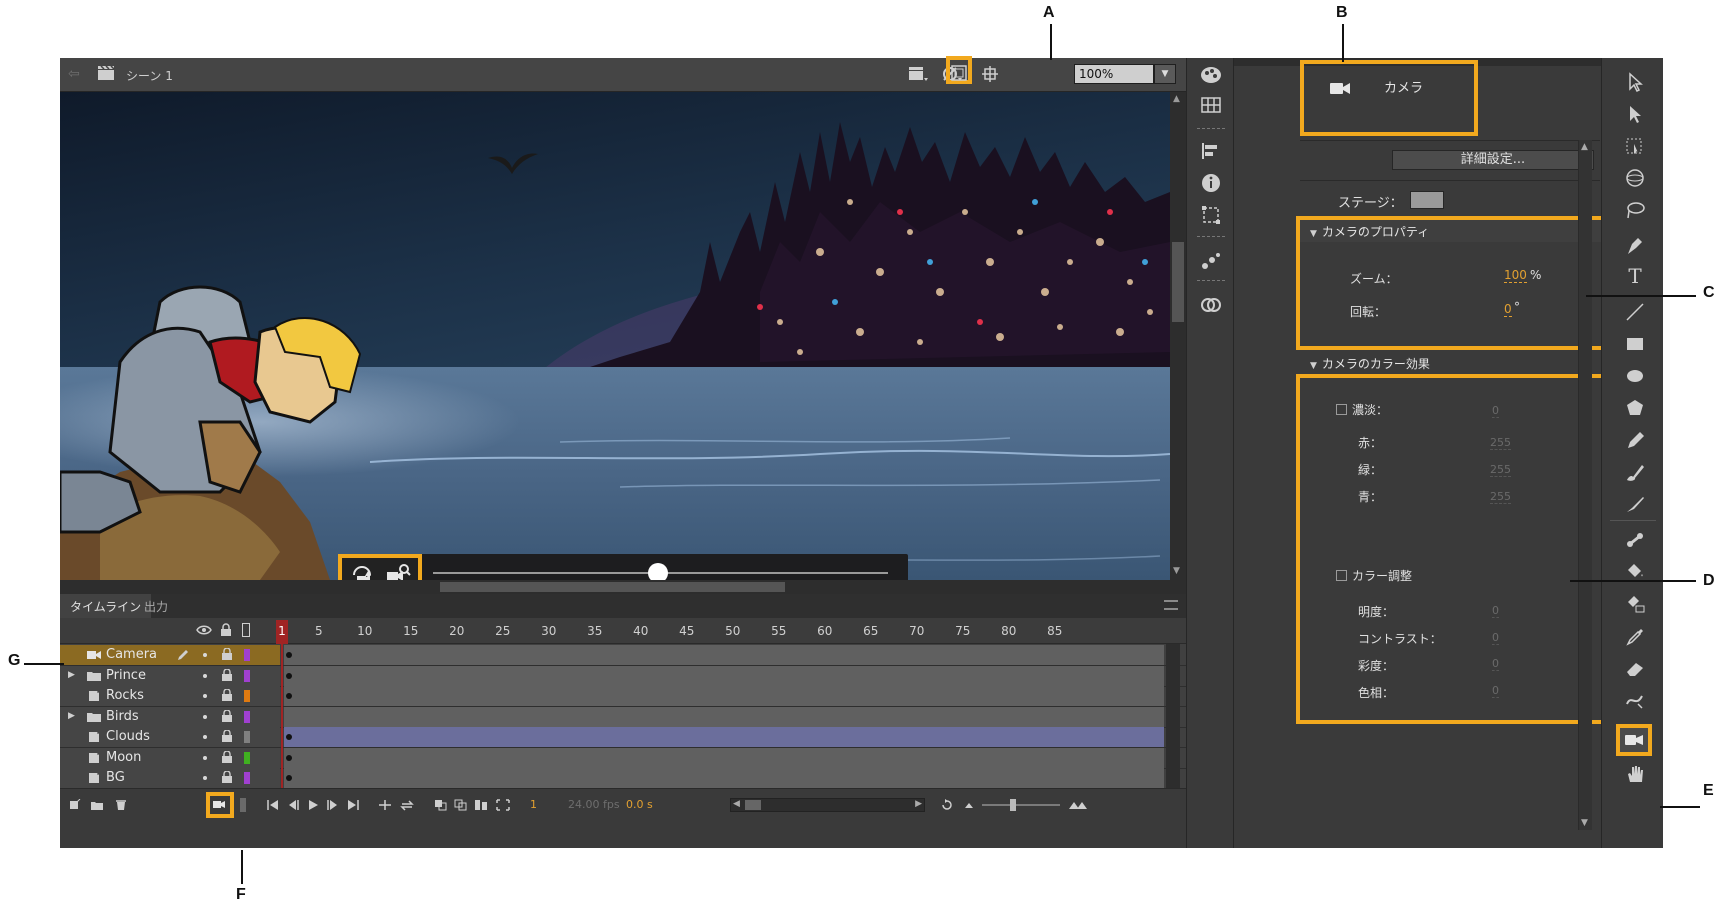  What do you see at coordinates (918, 804) in the screenshot?
I see `scroll-right-icon: ▶` at bounding box center [918, 804].